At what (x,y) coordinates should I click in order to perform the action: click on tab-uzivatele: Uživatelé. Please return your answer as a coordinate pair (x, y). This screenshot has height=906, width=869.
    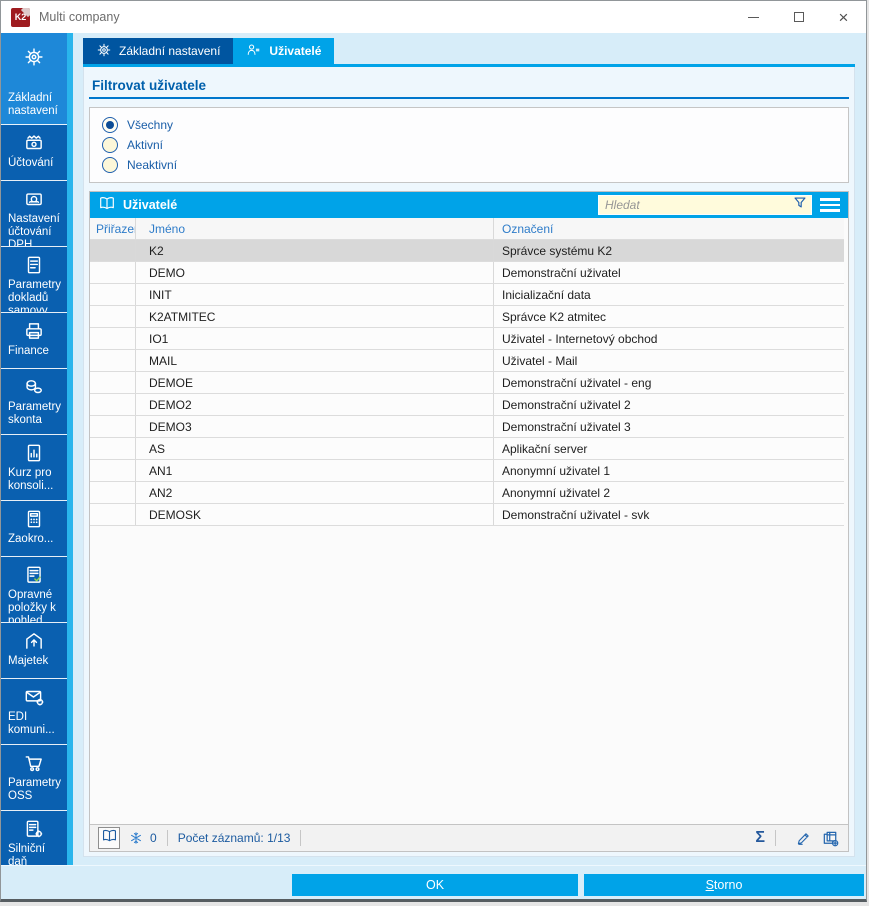
    Looking at the image, I should click on (284, 51).